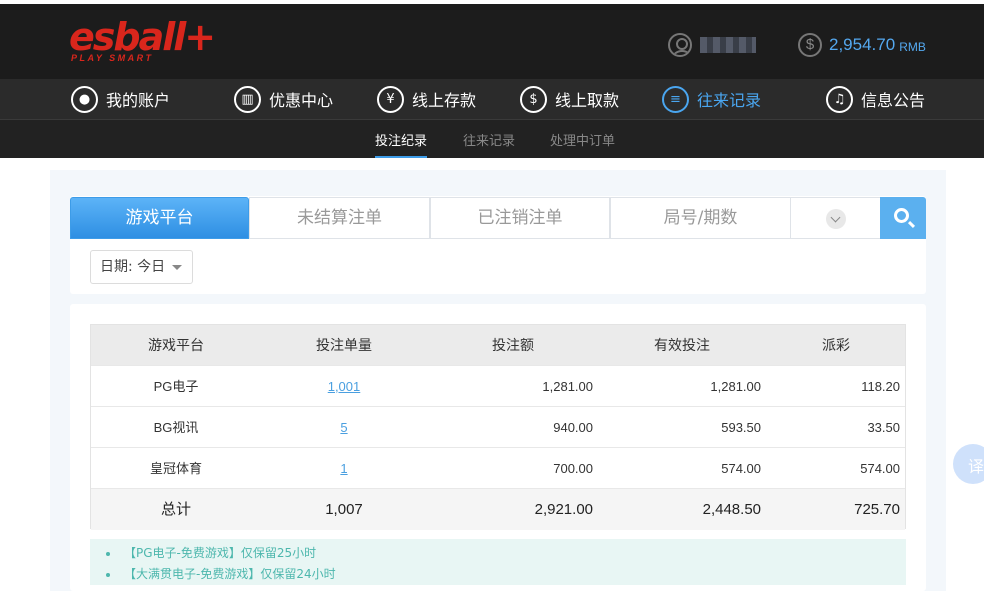 The height and width of the screenshot is (591, 984). Describe the element at coordinates (344, 386) in the screenshot. I see `bet-count-link: 1,001` at that location.